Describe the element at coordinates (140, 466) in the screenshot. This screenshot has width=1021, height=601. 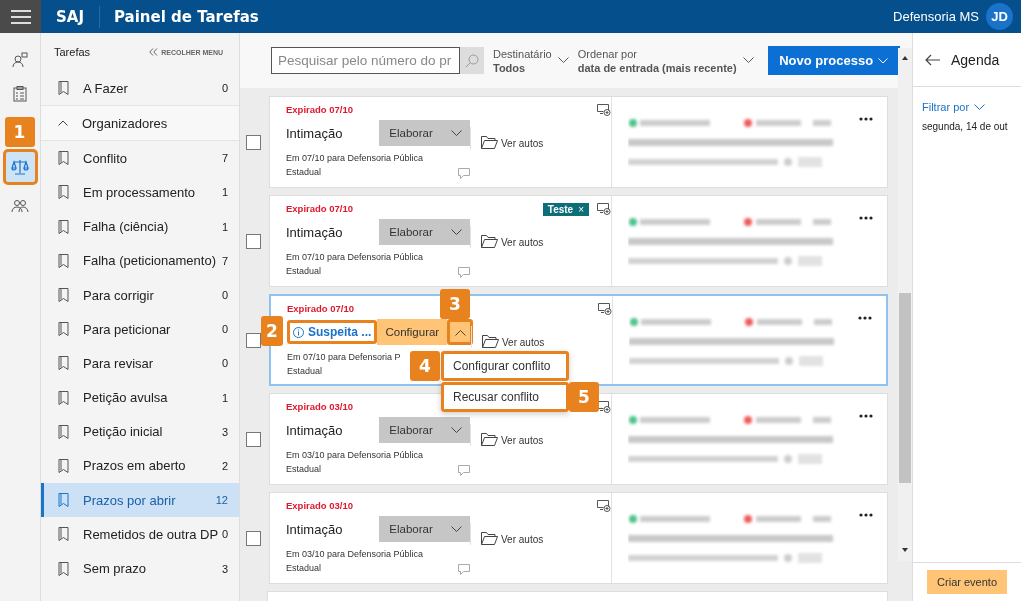
I see `sidebar-item: Prazos em aberto 2` at that location.